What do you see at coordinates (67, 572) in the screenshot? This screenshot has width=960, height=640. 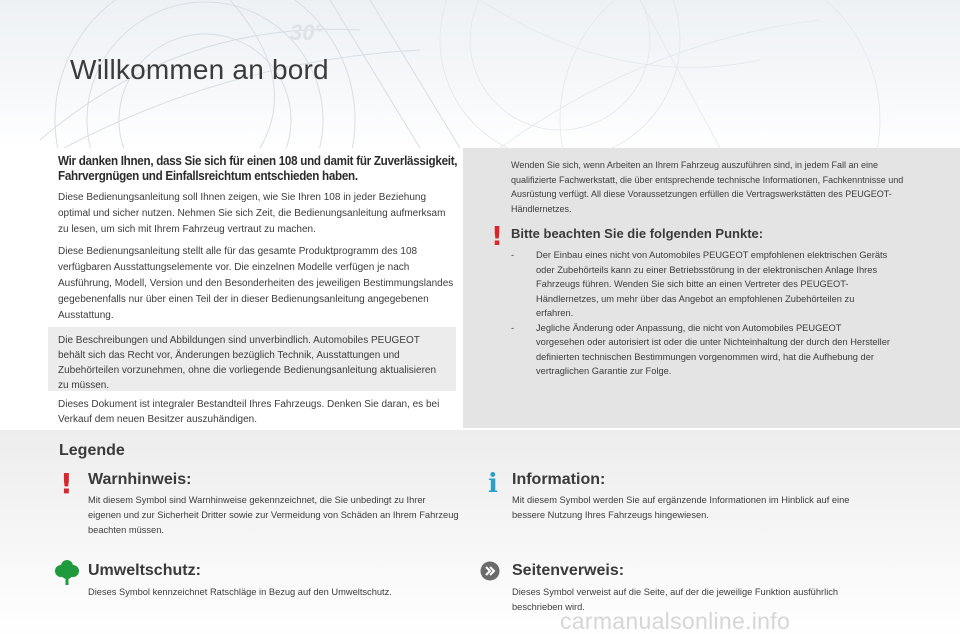 I see `tree-icon` at bounding box center [67, 572].